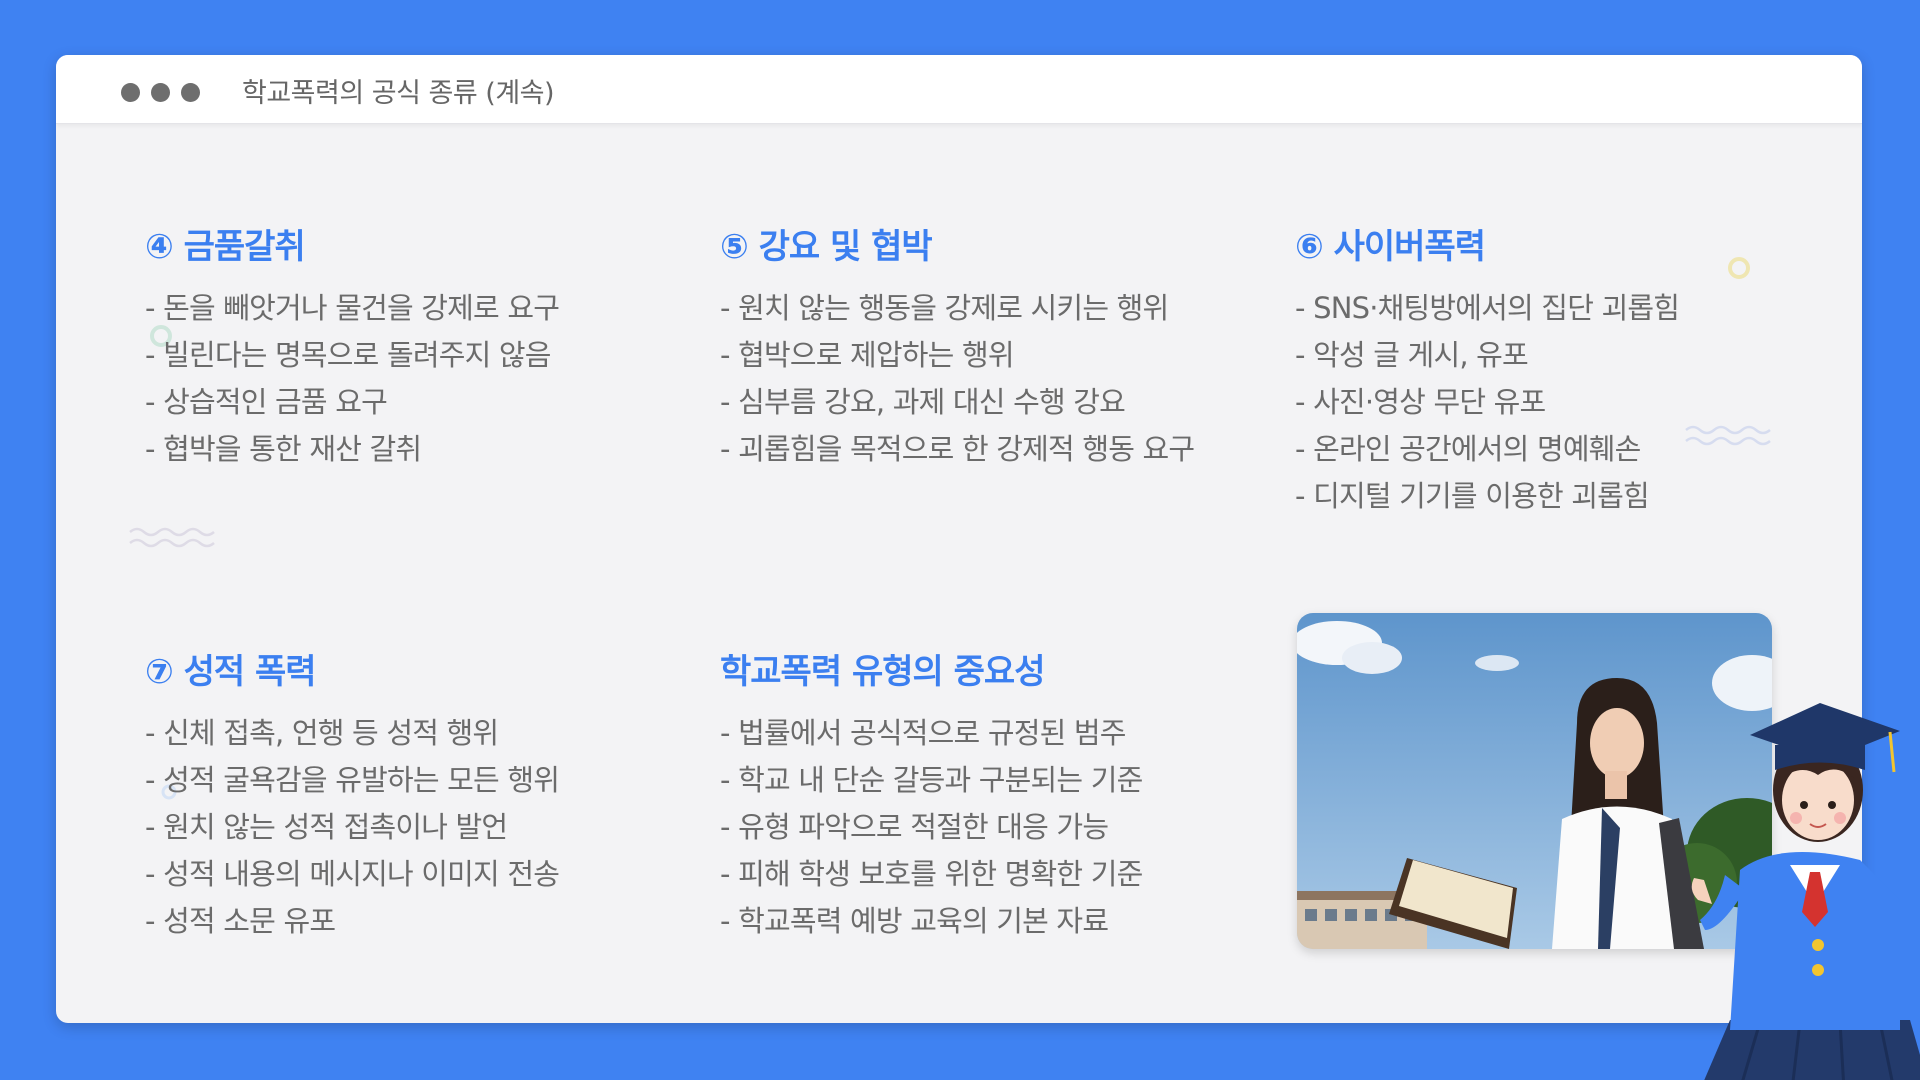 The height and width of the screenshot is (1080, 1920). Describe the element at coordinates (867, 355) in the screenshot. I see `list-item: - 협박으로 제압하는 행위` at that location.